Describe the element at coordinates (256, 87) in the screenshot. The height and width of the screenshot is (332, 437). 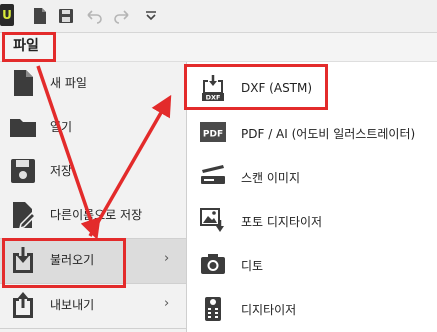
I see `highlight-dxf` at that location.